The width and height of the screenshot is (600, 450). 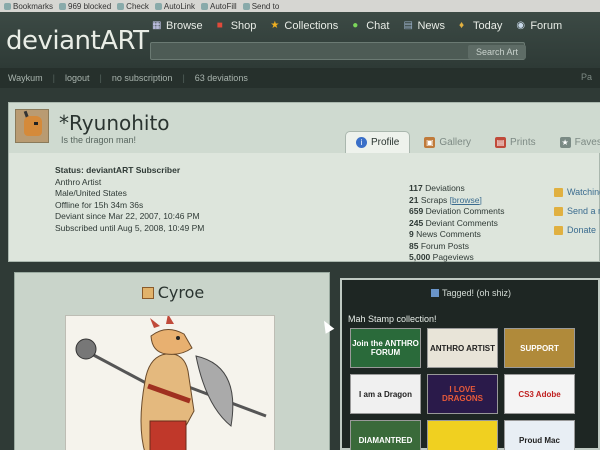 I want to click on stat-row: 9 News Comments, so click(x=445, y=234).